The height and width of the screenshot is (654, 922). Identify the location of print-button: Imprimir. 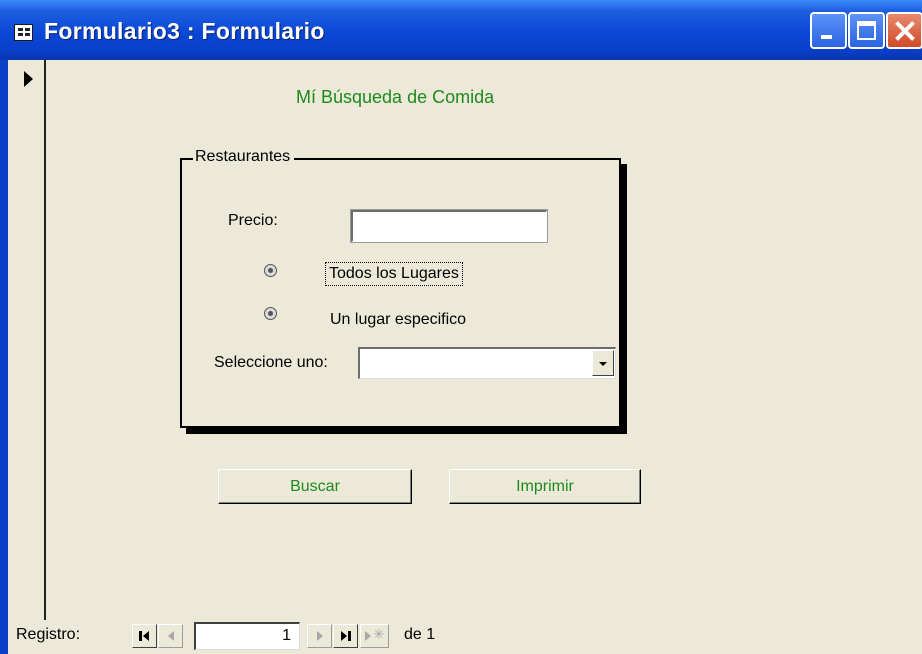
(545, 486).